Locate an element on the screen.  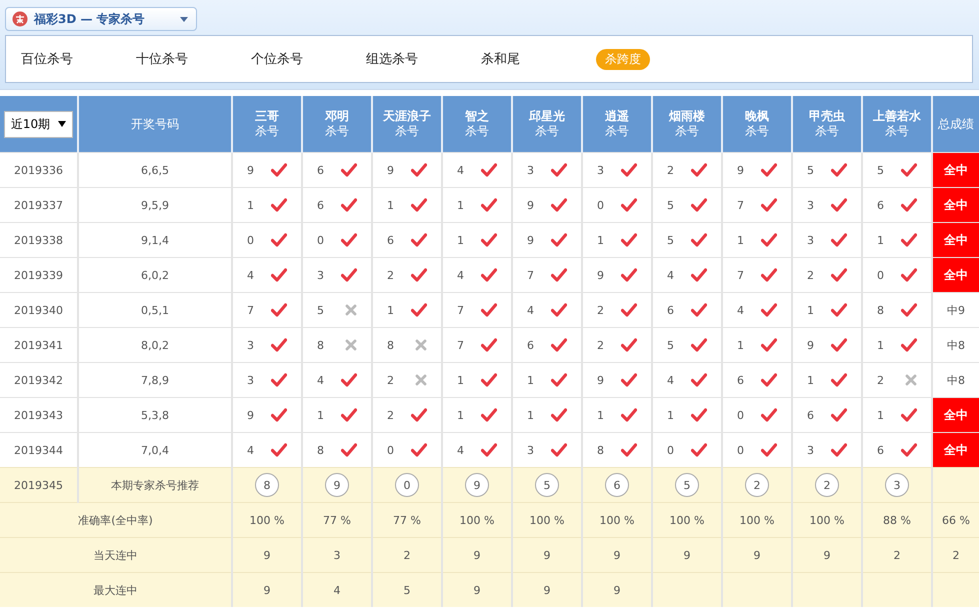
table-cell: 8 is located at coordinates (600, 450).